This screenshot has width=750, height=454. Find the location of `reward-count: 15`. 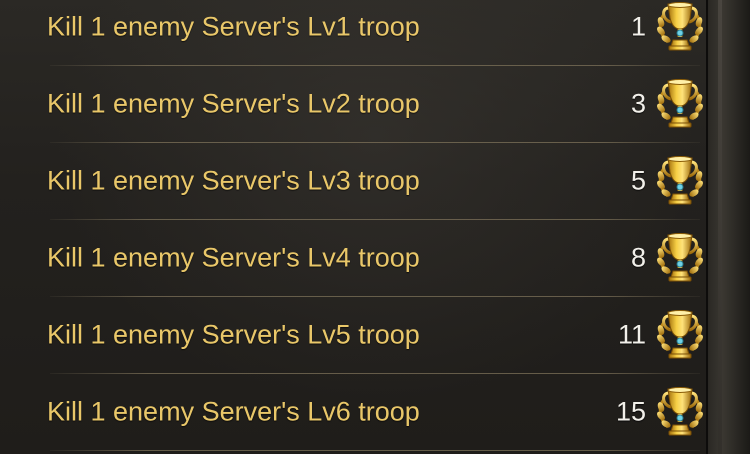

reward-count: 15 is located at coordinates (630, 411).